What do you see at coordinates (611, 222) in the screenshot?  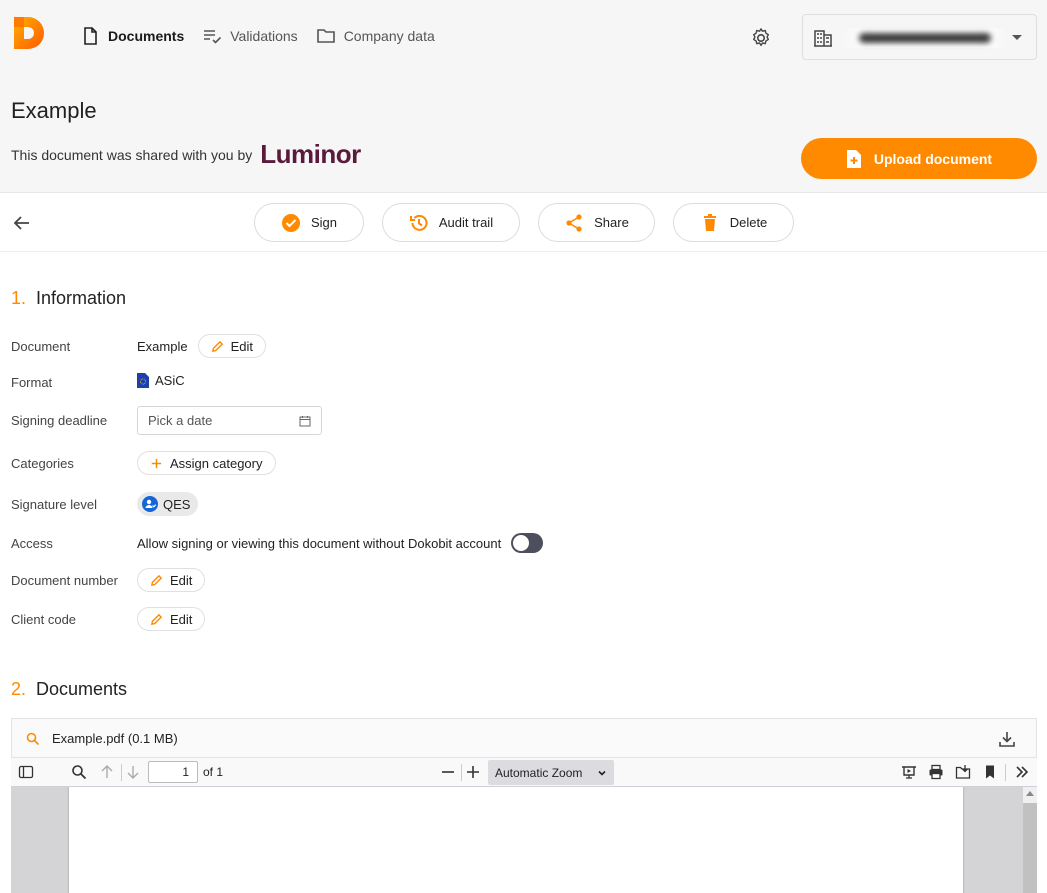 I see `share-label: Share` at bounding box center [611, 222].